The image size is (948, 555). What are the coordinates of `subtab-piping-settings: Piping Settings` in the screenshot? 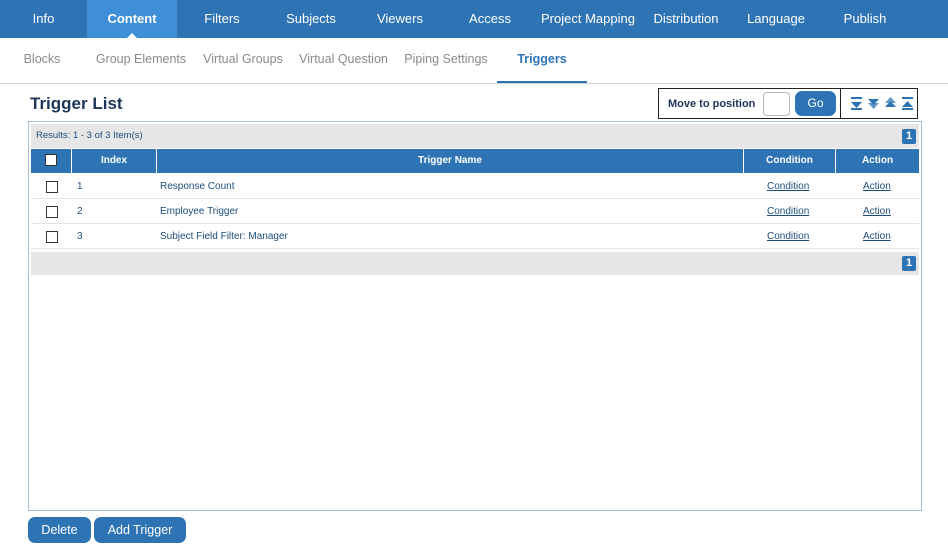 It's located at (446, 60).